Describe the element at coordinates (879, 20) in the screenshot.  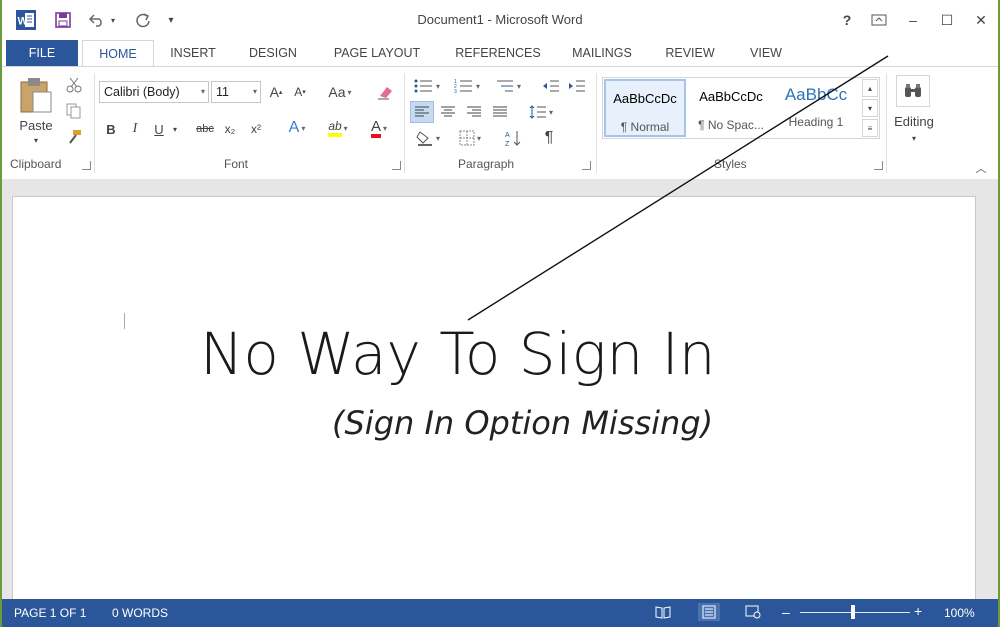
I see `ribbon-display-options-icon` at that location.